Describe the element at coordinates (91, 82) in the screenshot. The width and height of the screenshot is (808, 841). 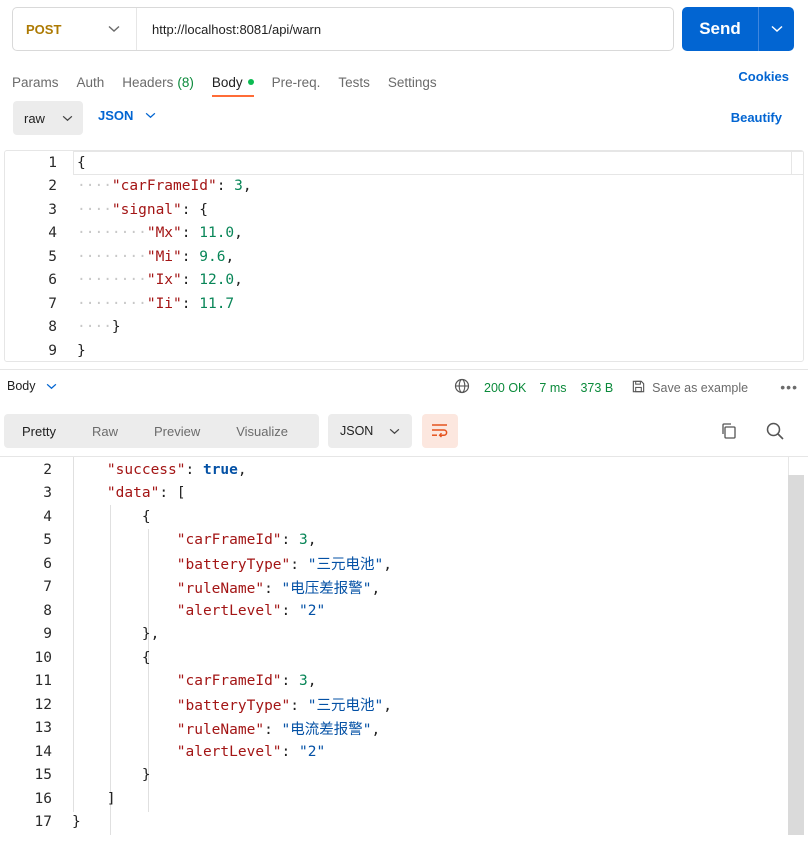
I see `tab-auth: Auth` at that location.